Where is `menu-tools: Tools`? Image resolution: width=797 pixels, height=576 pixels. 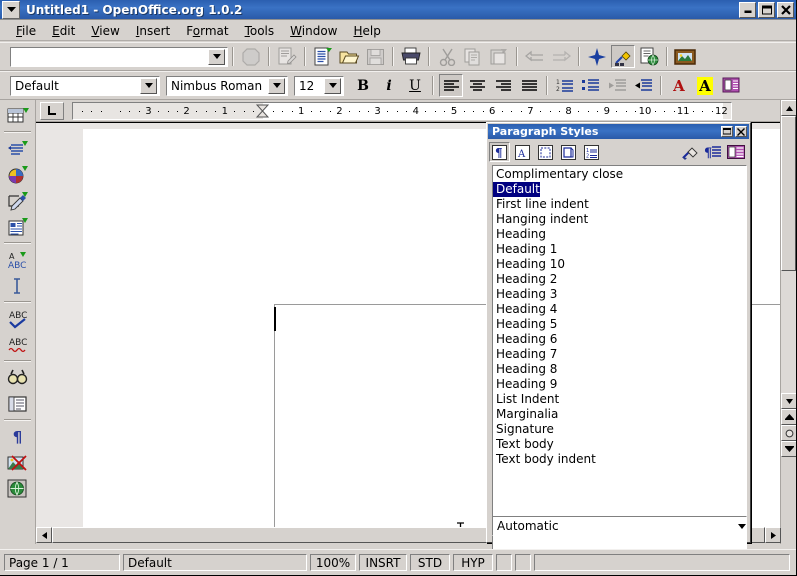 menu-tools: Tools is located at coordinates (260, 31).